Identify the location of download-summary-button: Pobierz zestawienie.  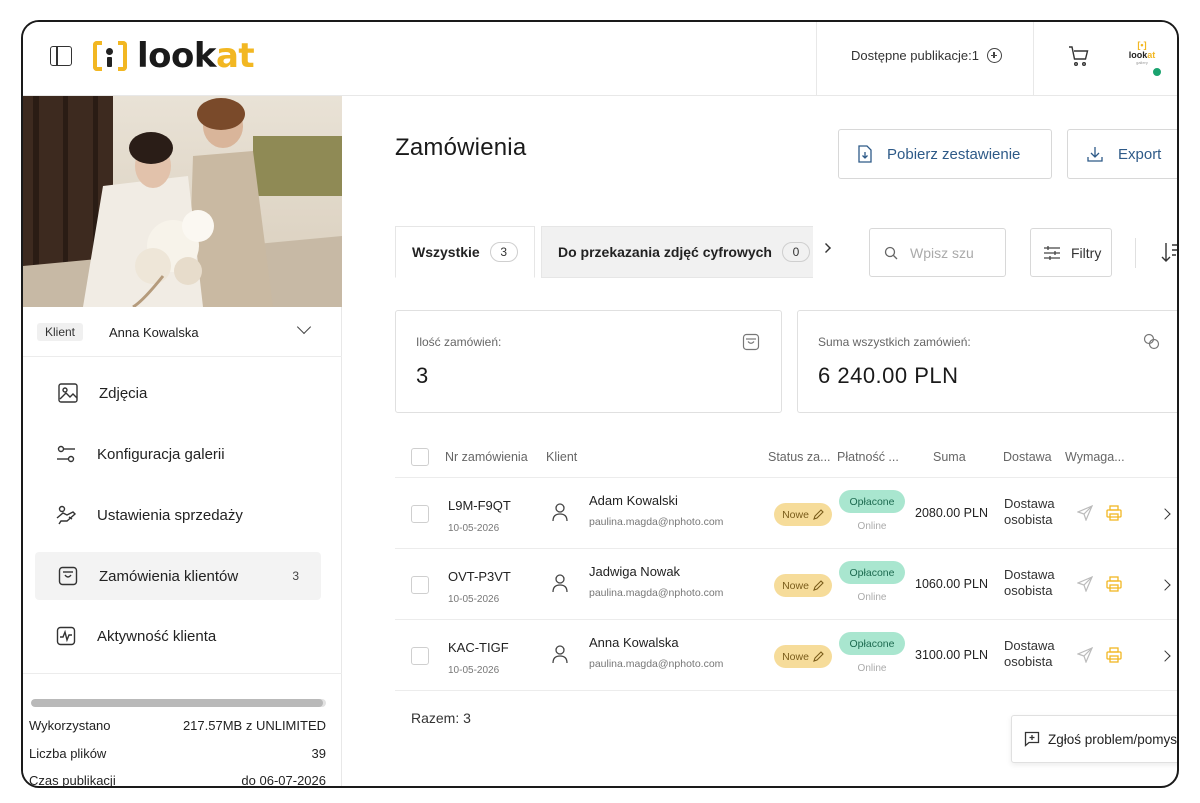
(945, 154).